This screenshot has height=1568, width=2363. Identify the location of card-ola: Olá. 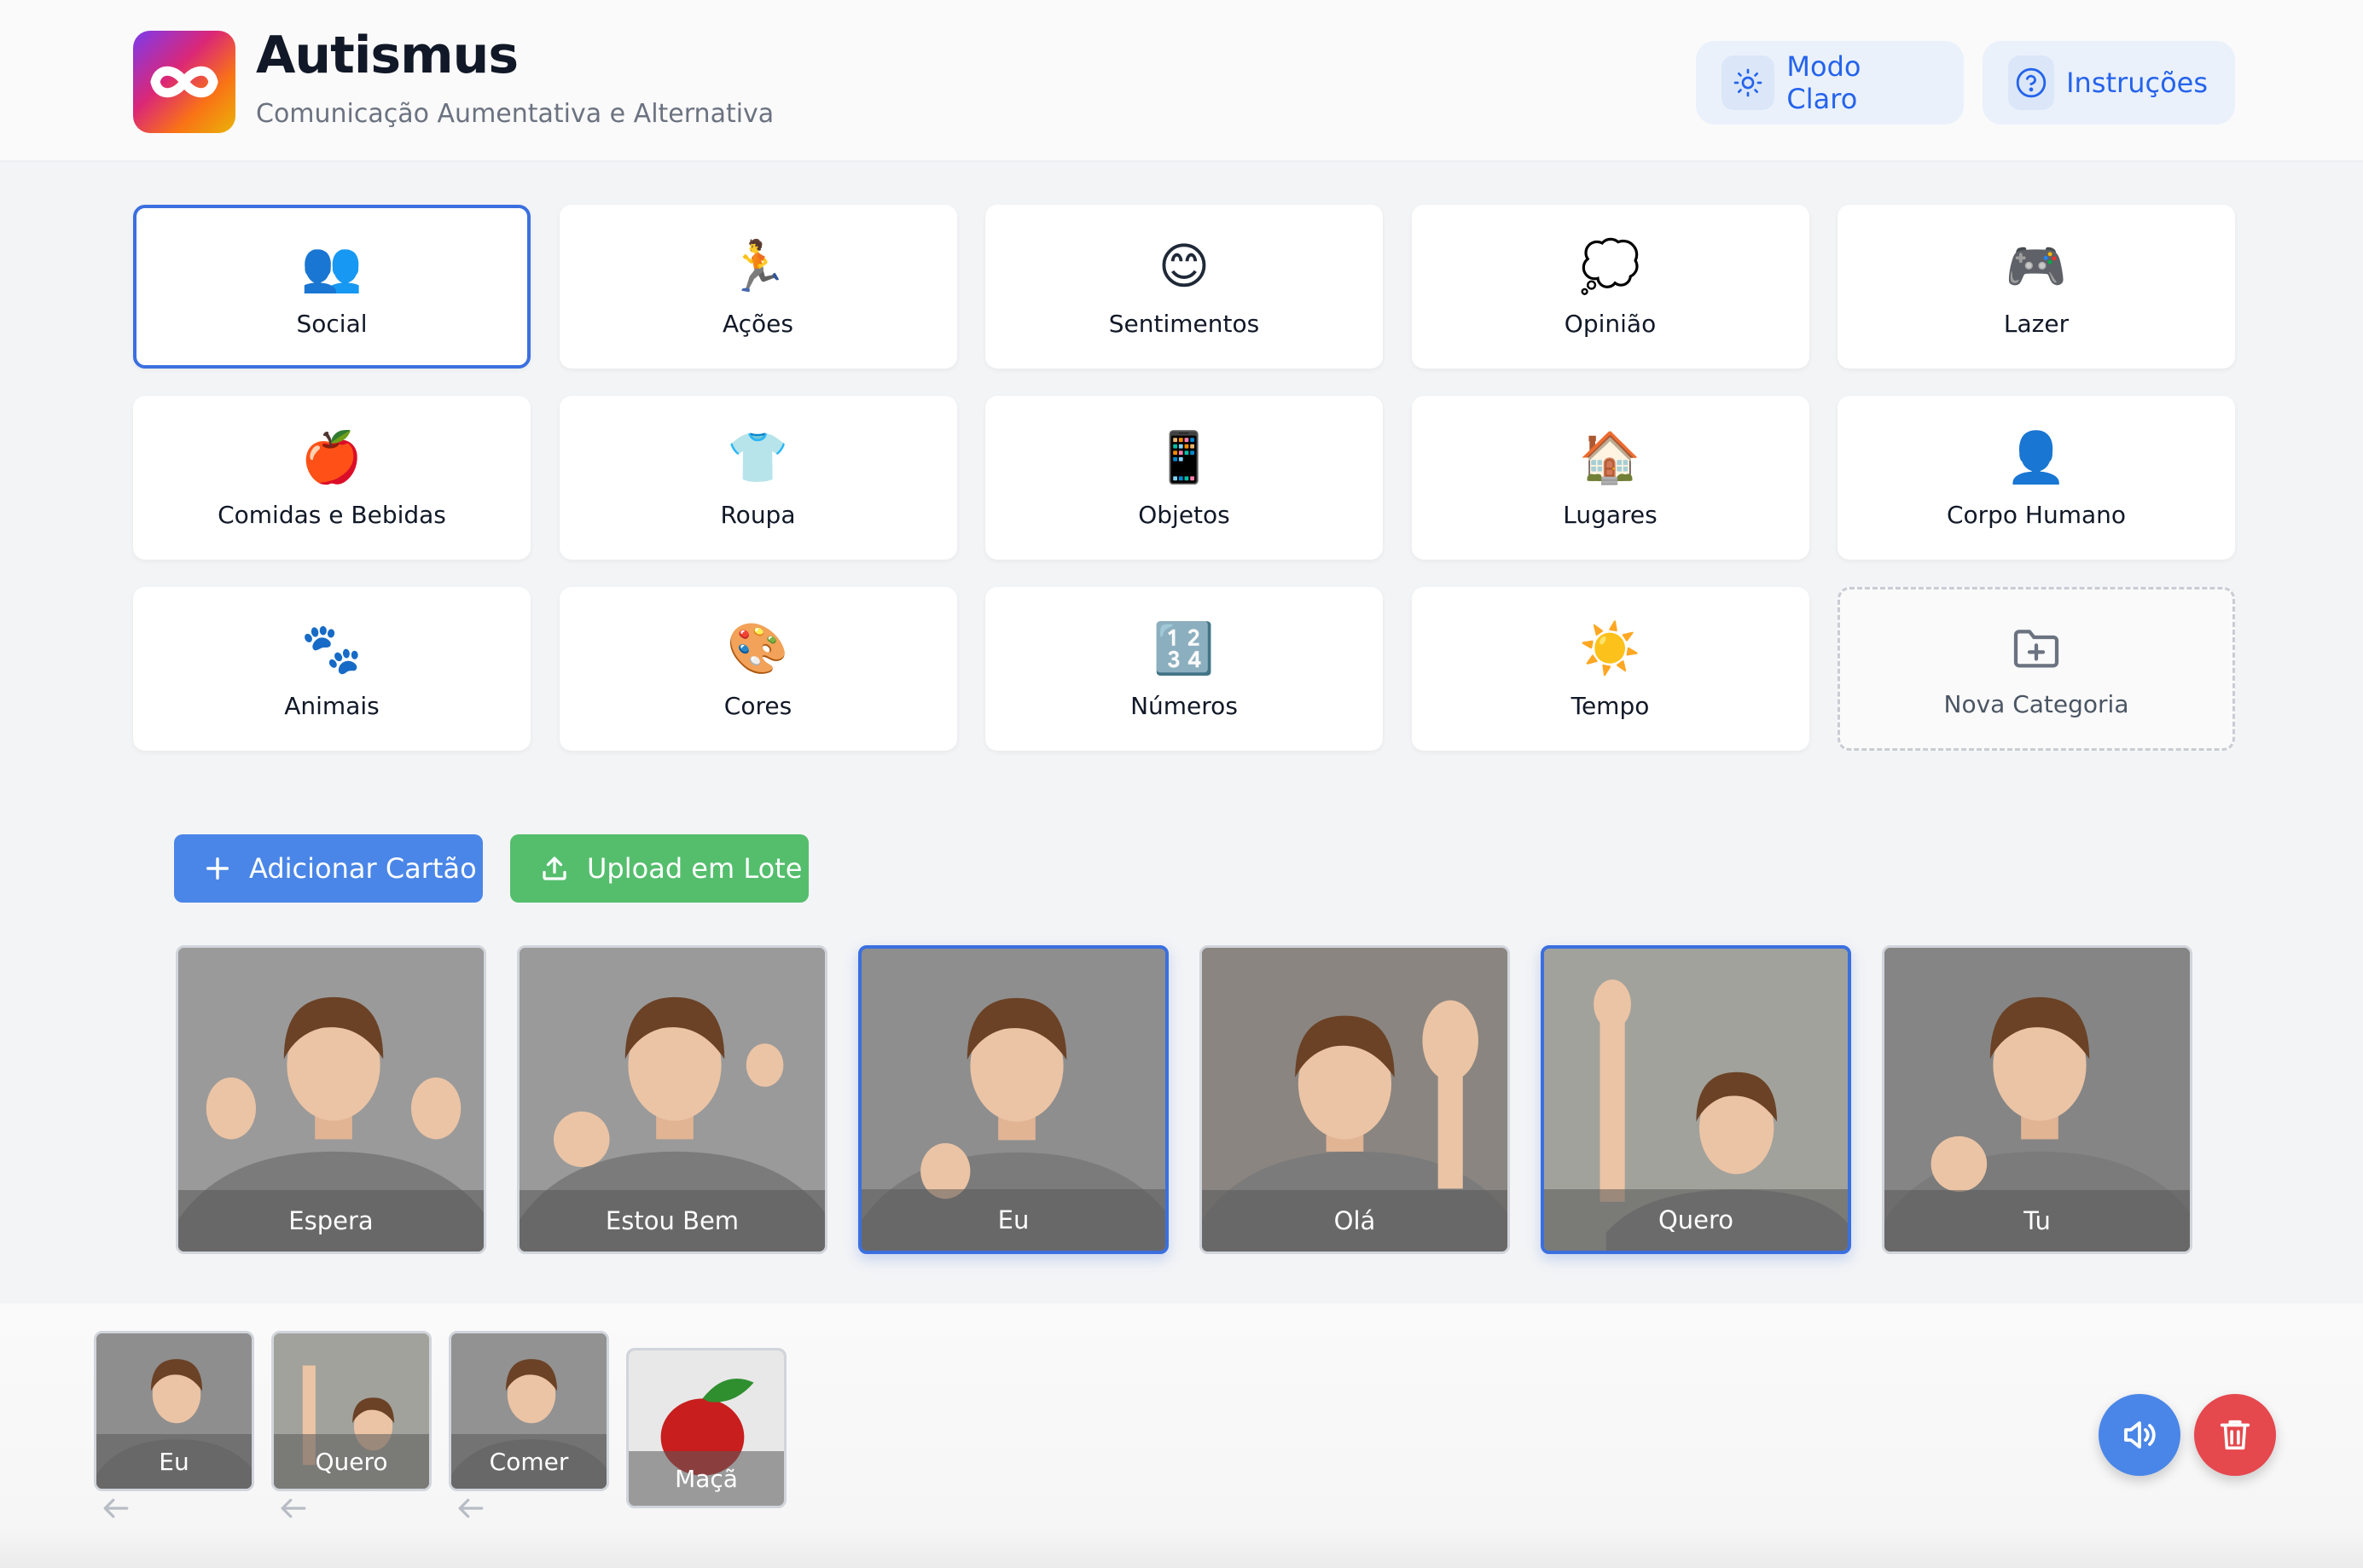
(1354, 1099).